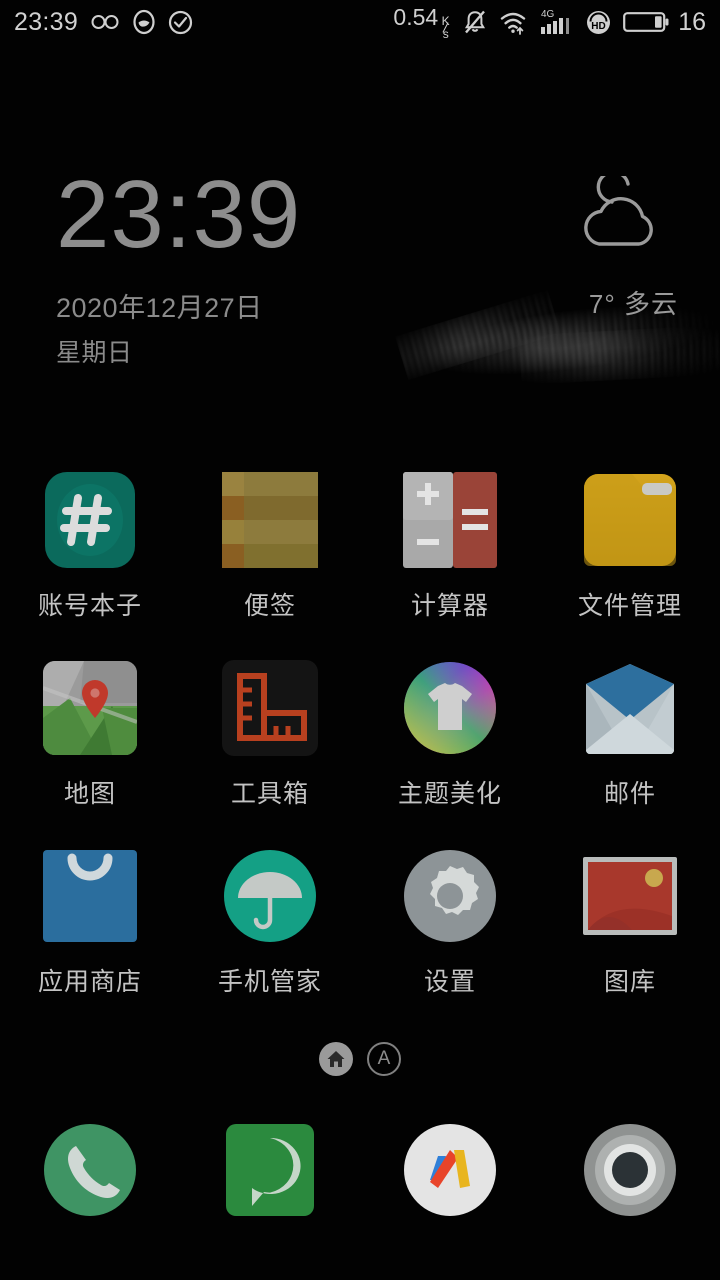 This screenshot has height=1280, width=720. I want to click on dock-item-phone, so click(90, 1170).